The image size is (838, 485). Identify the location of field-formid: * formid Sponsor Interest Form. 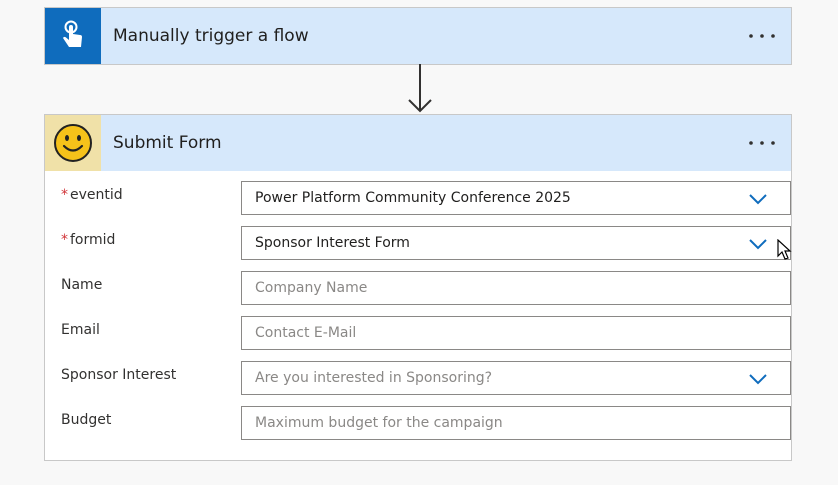
(426, 248).